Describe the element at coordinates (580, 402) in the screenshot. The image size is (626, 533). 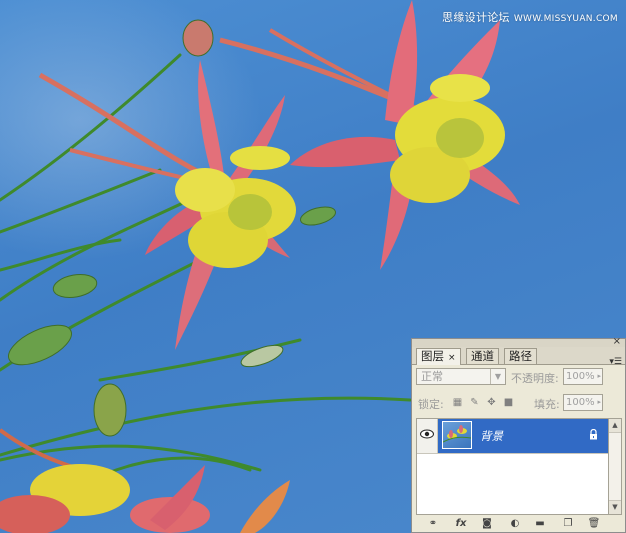
I see `fill-value: 100%` at that location.